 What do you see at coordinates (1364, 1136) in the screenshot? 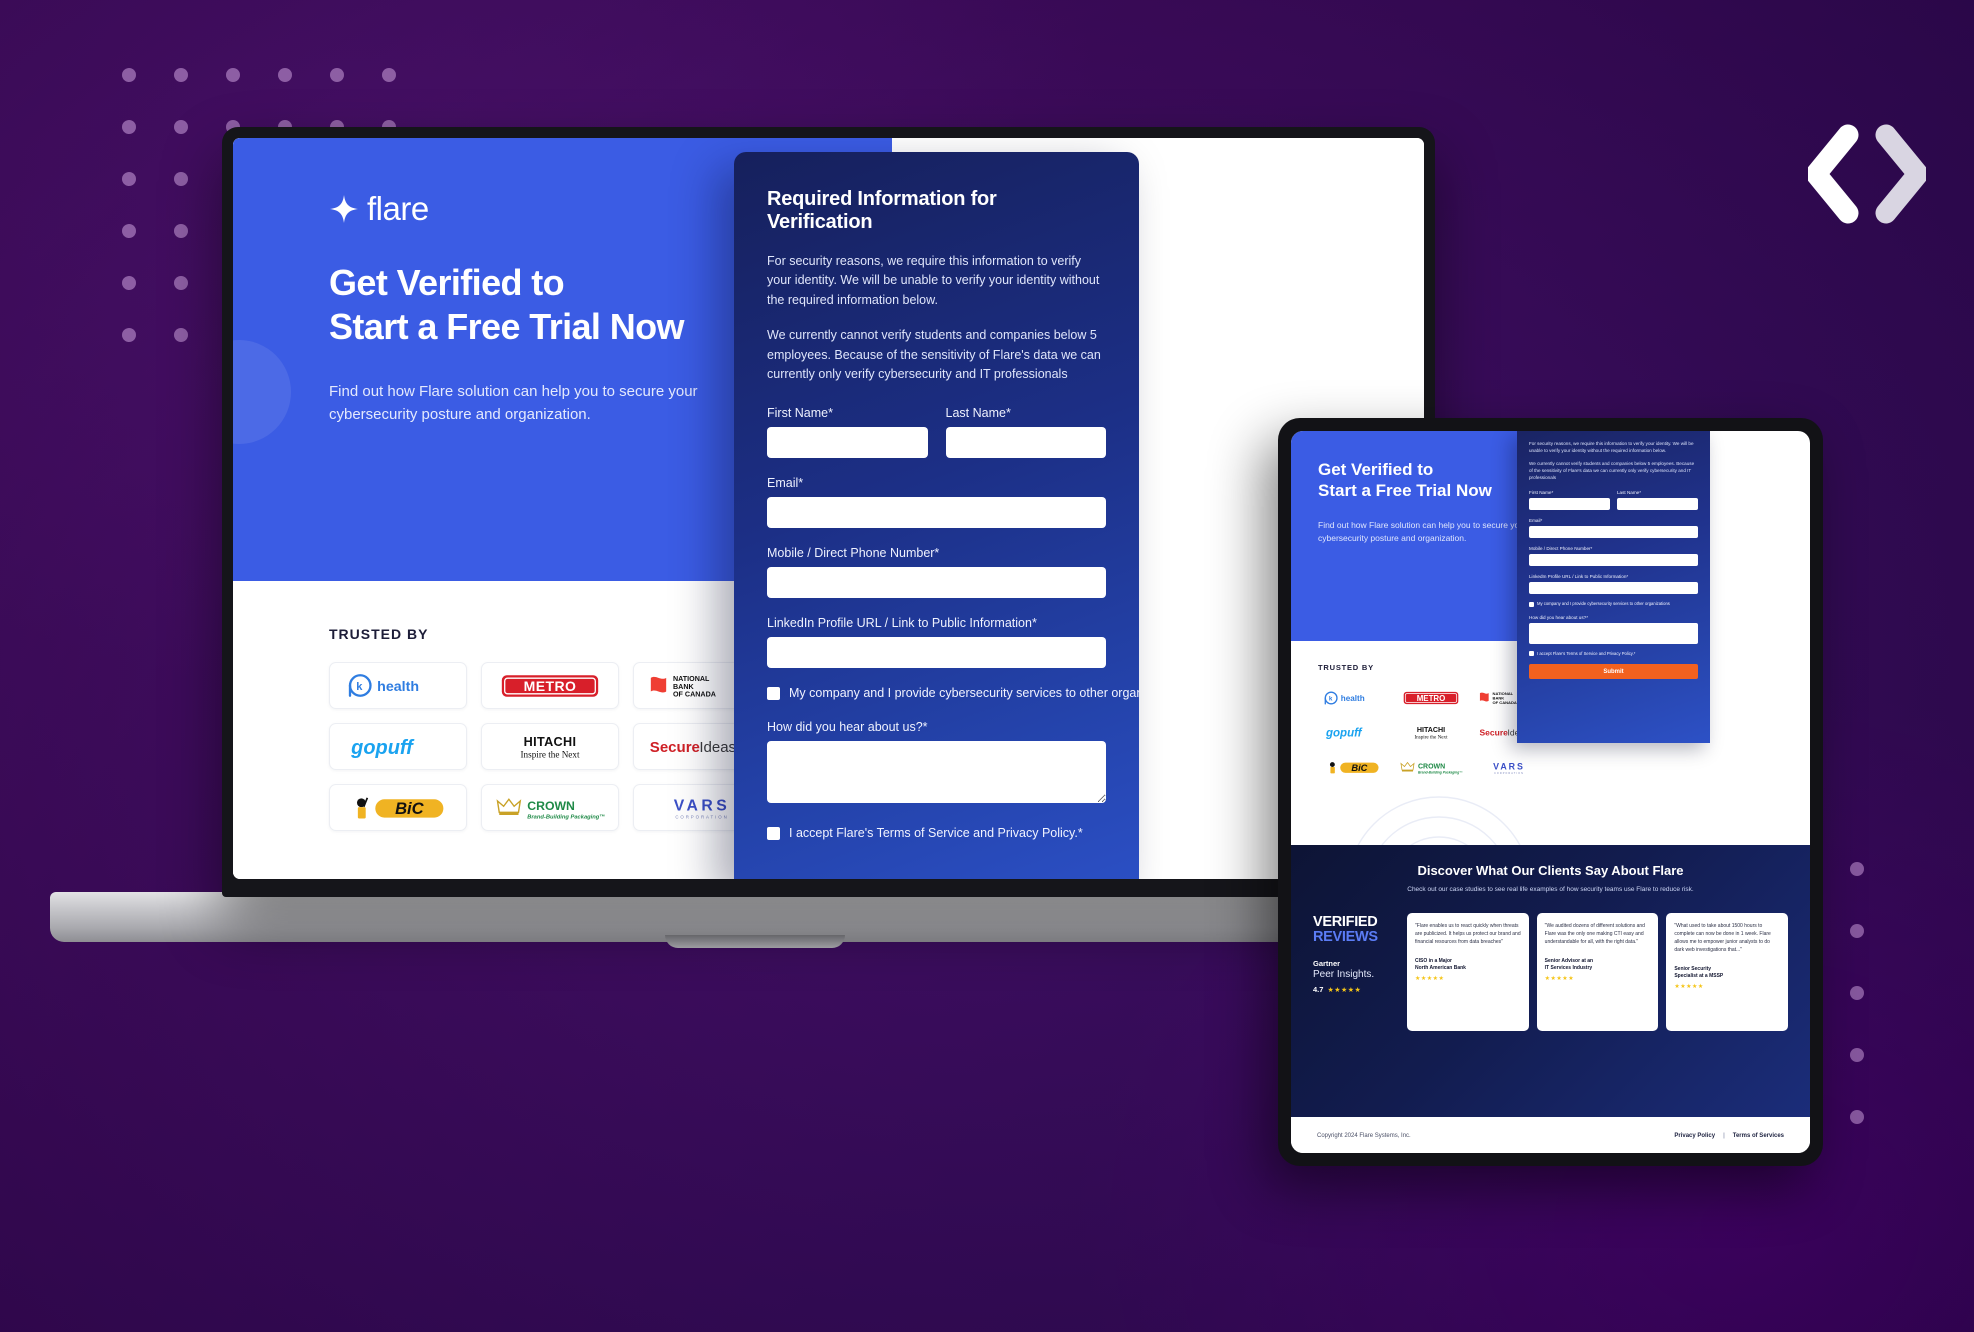
I see `footer-copyright: Copyright 2024 Flare Systems, Inc.` at bounding box center [1364, 1136].